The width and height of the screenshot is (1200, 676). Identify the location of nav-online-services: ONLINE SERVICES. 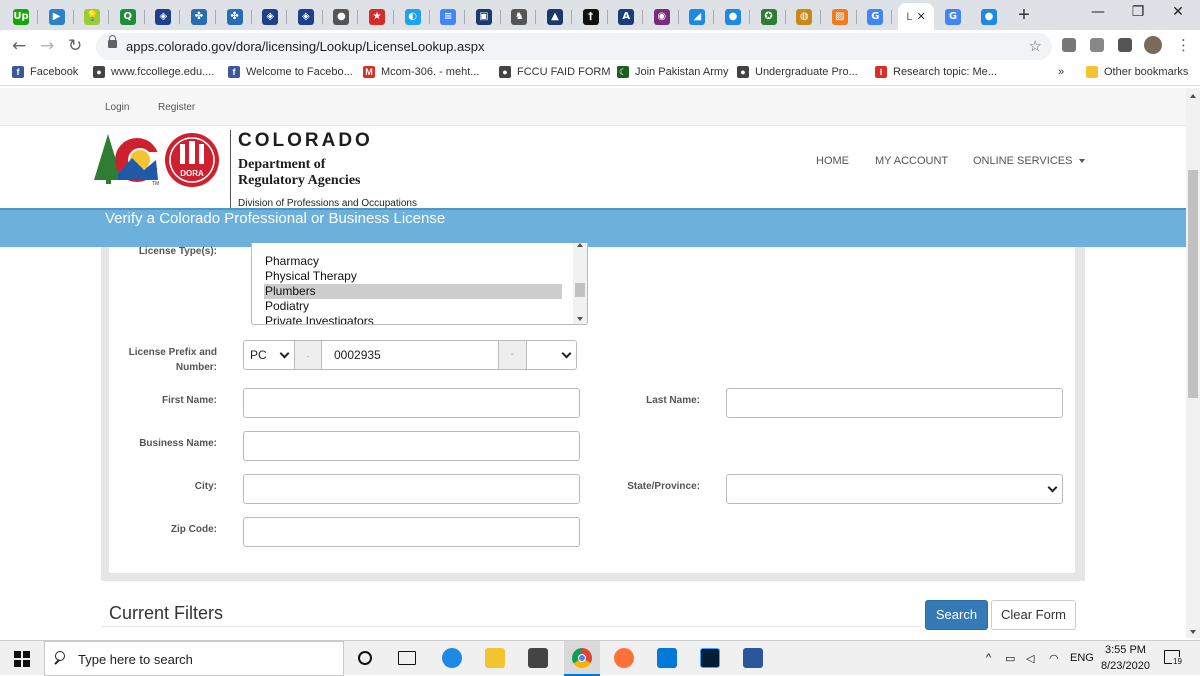
(1029, 161).